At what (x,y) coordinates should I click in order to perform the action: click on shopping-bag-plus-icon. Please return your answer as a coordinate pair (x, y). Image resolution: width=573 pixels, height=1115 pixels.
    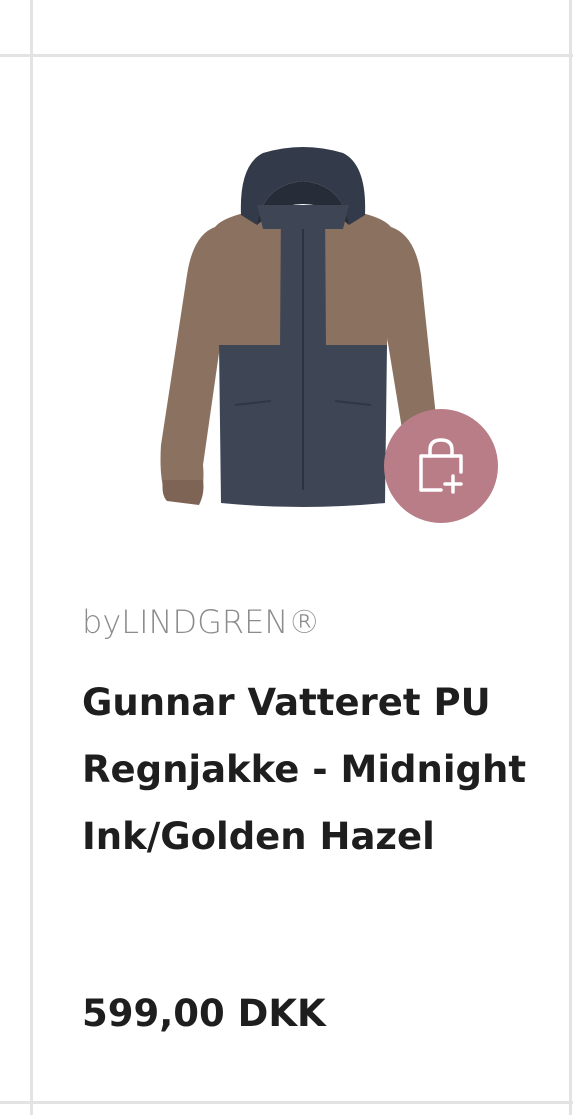
    Looking at the image, I should click on (441, 466).